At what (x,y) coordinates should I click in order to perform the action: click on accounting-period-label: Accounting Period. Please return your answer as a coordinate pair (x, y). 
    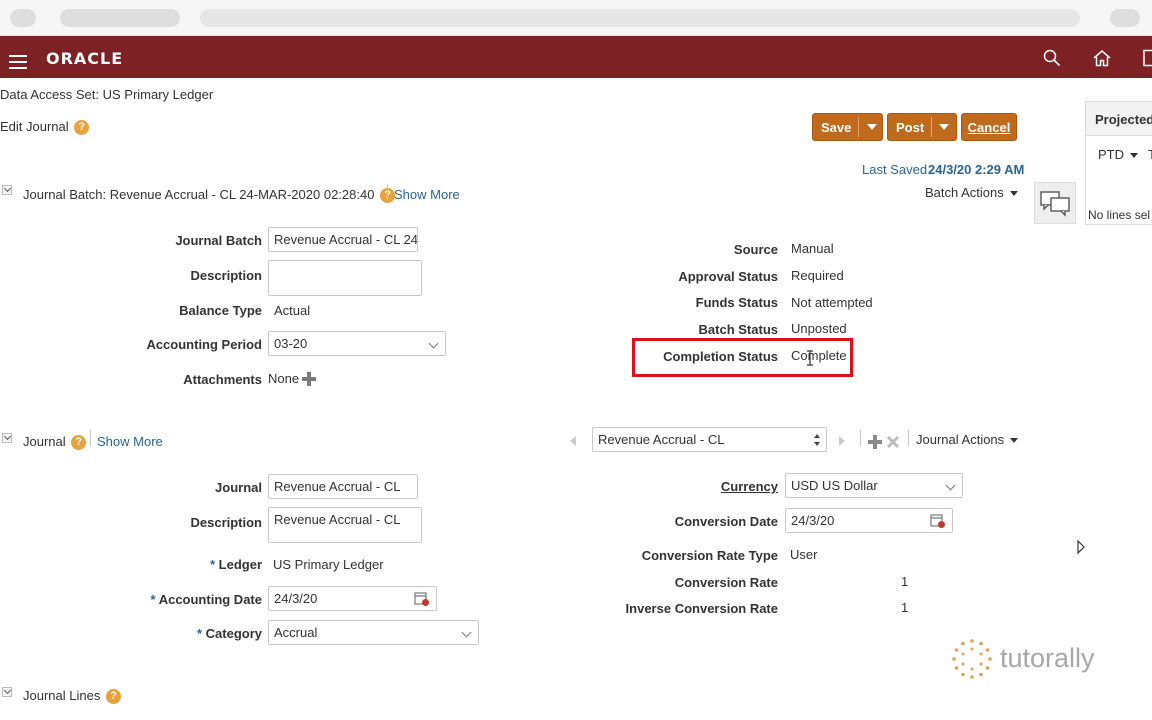
    Looking at the image, I should click on (204, 344).